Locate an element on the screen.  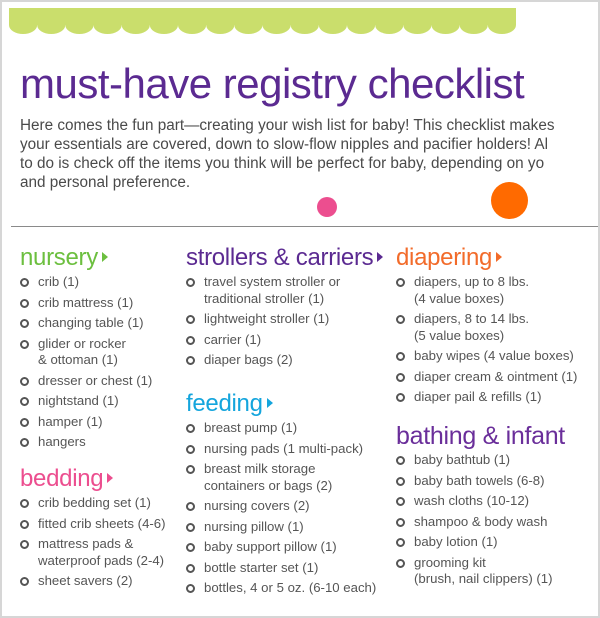
checklist-item: diaper bags (2) is located at coordinates (284, 360).